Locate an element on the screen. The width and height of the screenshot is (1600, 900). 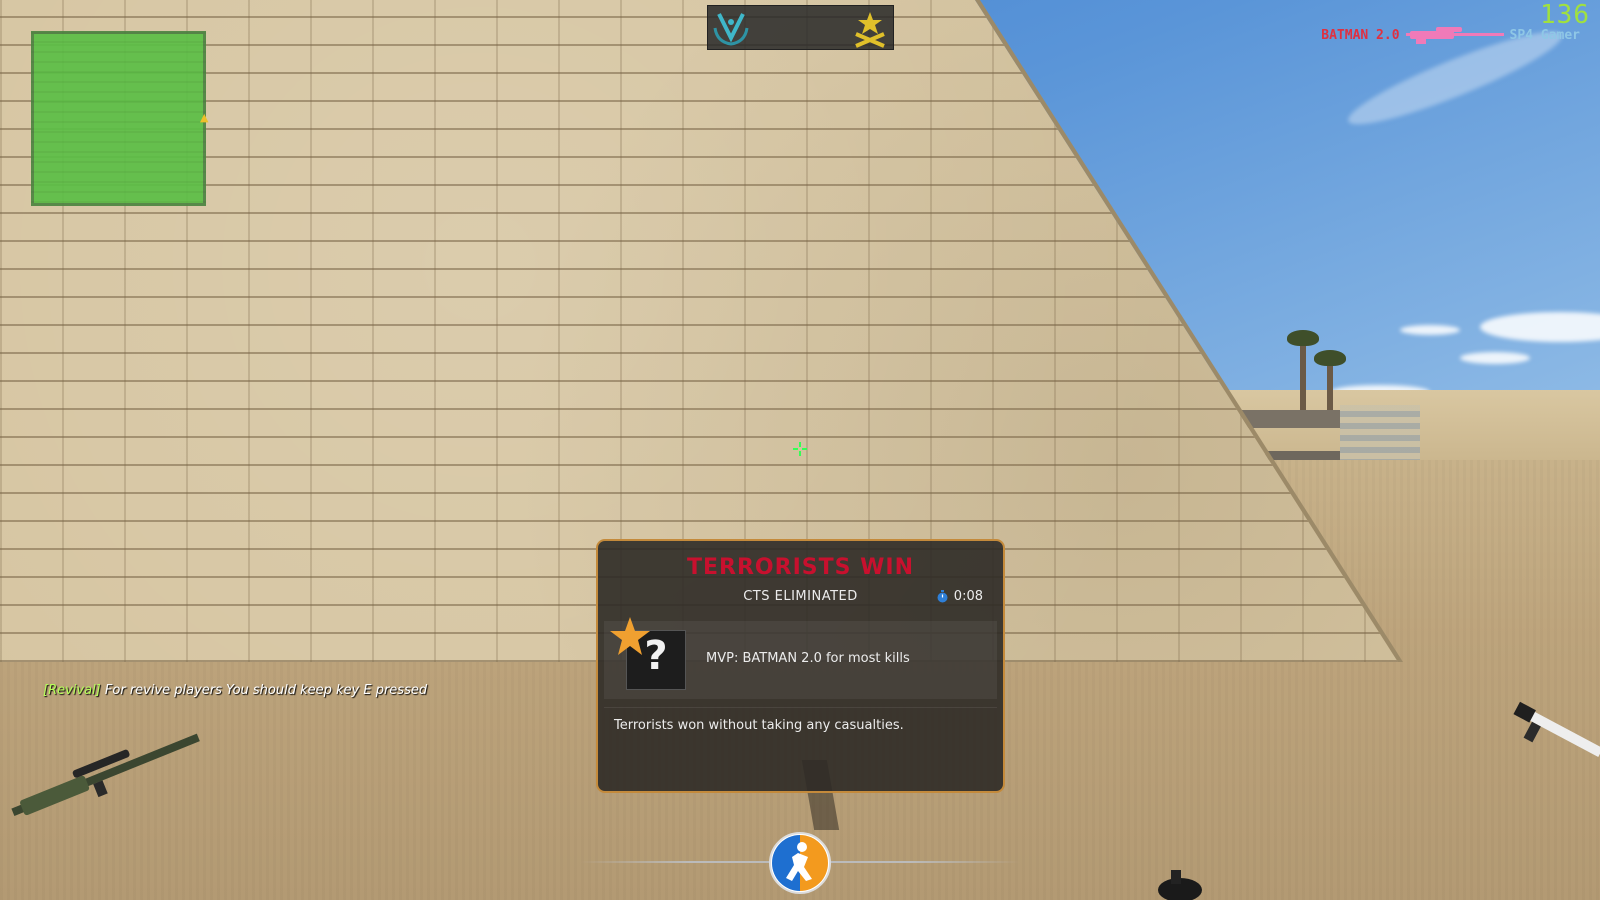
mvp-row: ? MVP: BATMAN 2.0 for most kills is located at coordinates (800, 658).